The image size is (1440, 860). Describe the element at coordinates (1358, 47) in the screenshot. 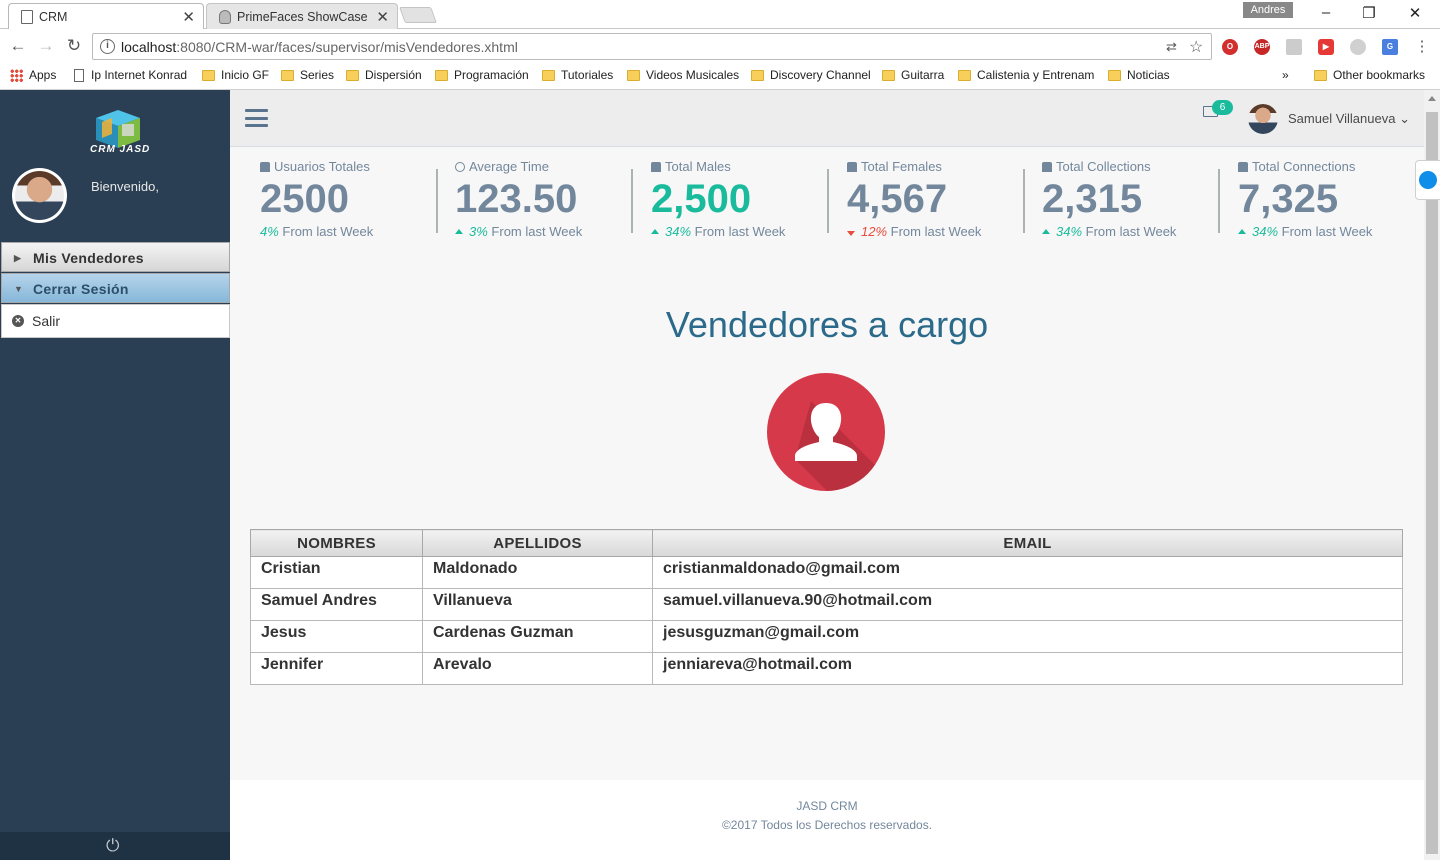

I see `extension-gray-icon` at that location.